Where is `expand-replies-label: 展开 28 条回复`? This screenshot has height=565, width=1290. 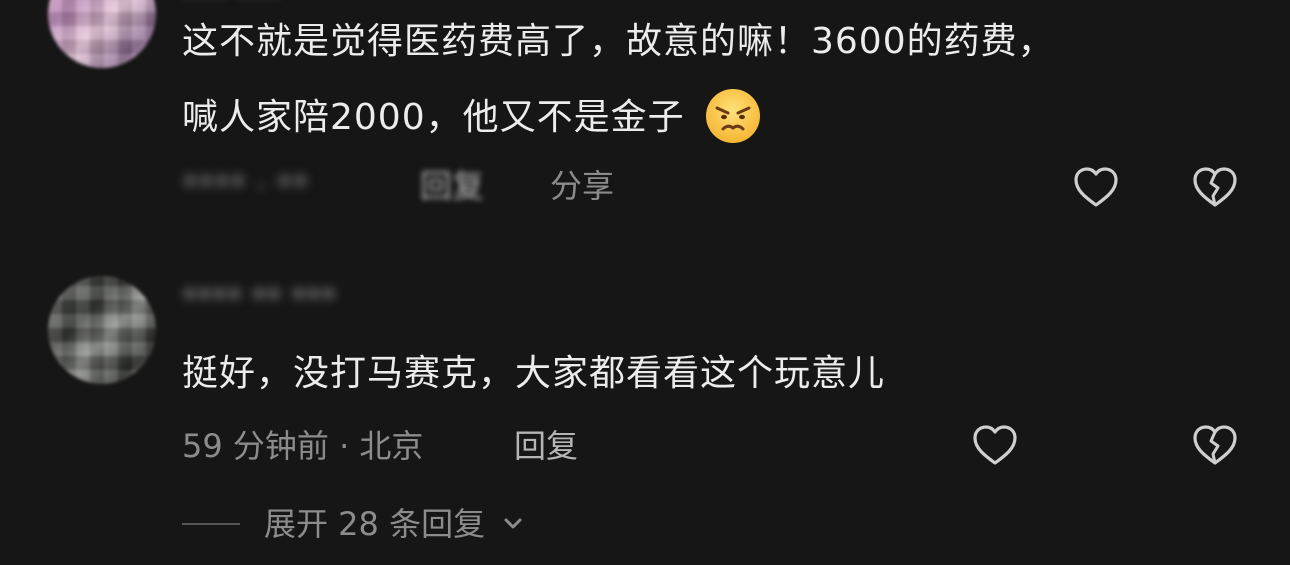
expand-replies-label: 展开 28 条回复 is located at coordinates (375, 524).